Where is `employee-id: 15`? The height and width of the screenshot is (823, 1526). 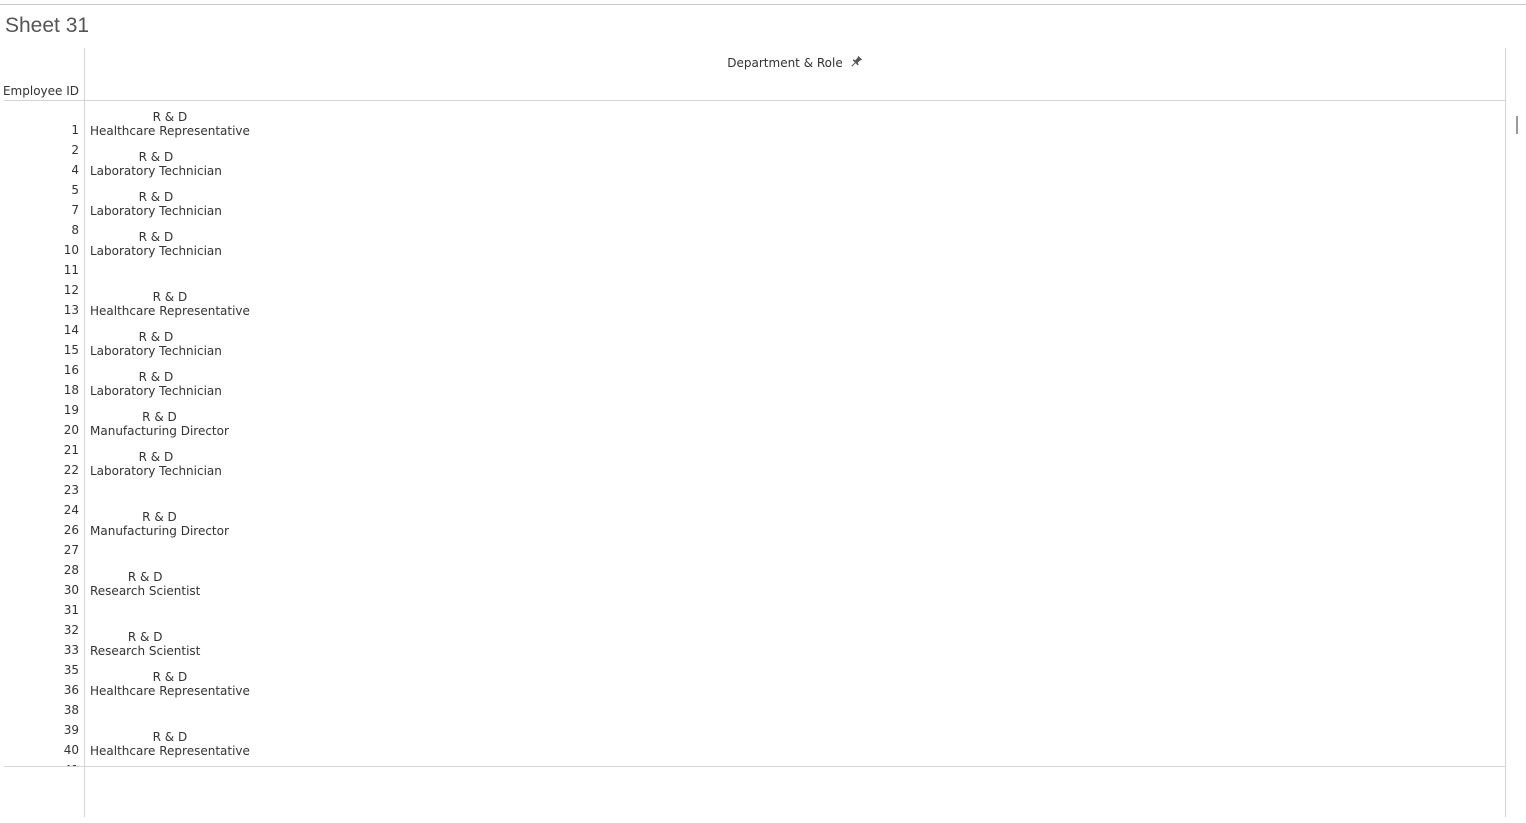 employee-id: 15 is located at coordinates (39, 350).